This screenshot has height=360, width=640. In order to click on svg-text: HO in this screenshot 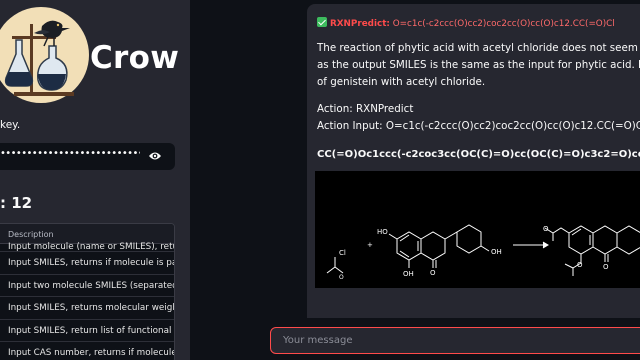, I will do `click(382, 232)`.